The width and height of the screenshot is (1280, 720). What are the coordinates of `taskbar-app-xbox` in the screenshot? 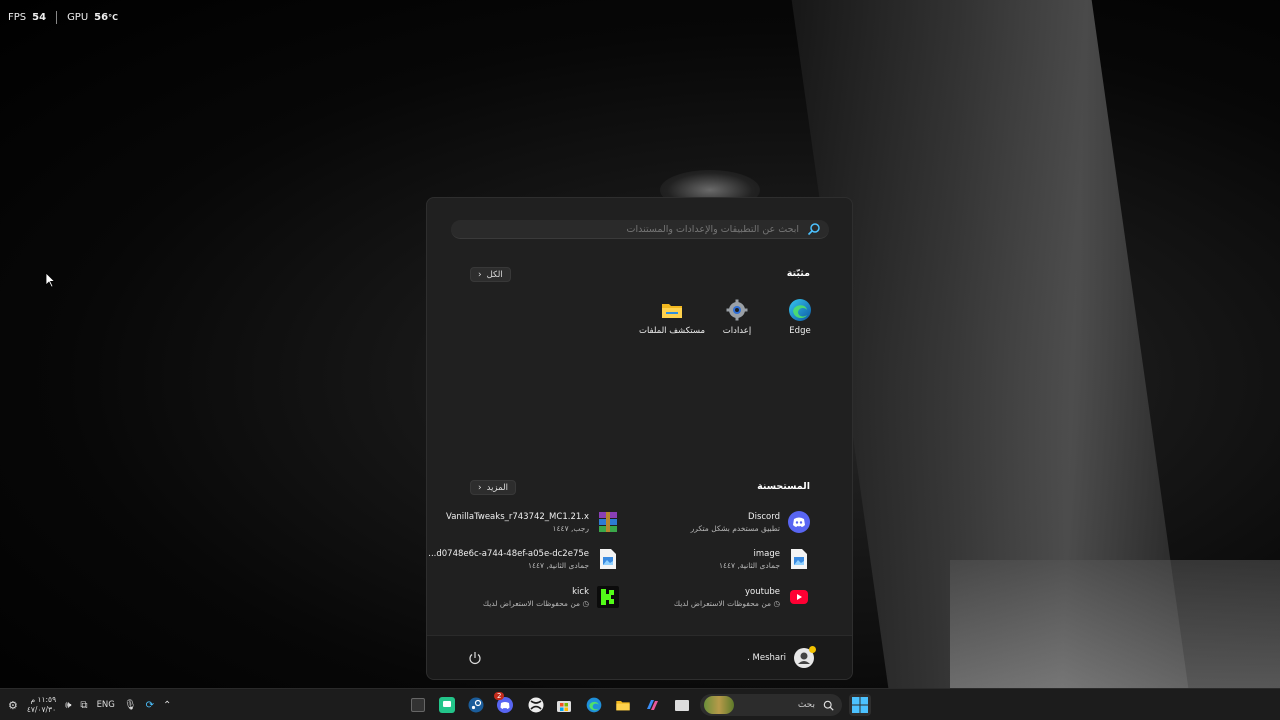 It's located at (536, 705).